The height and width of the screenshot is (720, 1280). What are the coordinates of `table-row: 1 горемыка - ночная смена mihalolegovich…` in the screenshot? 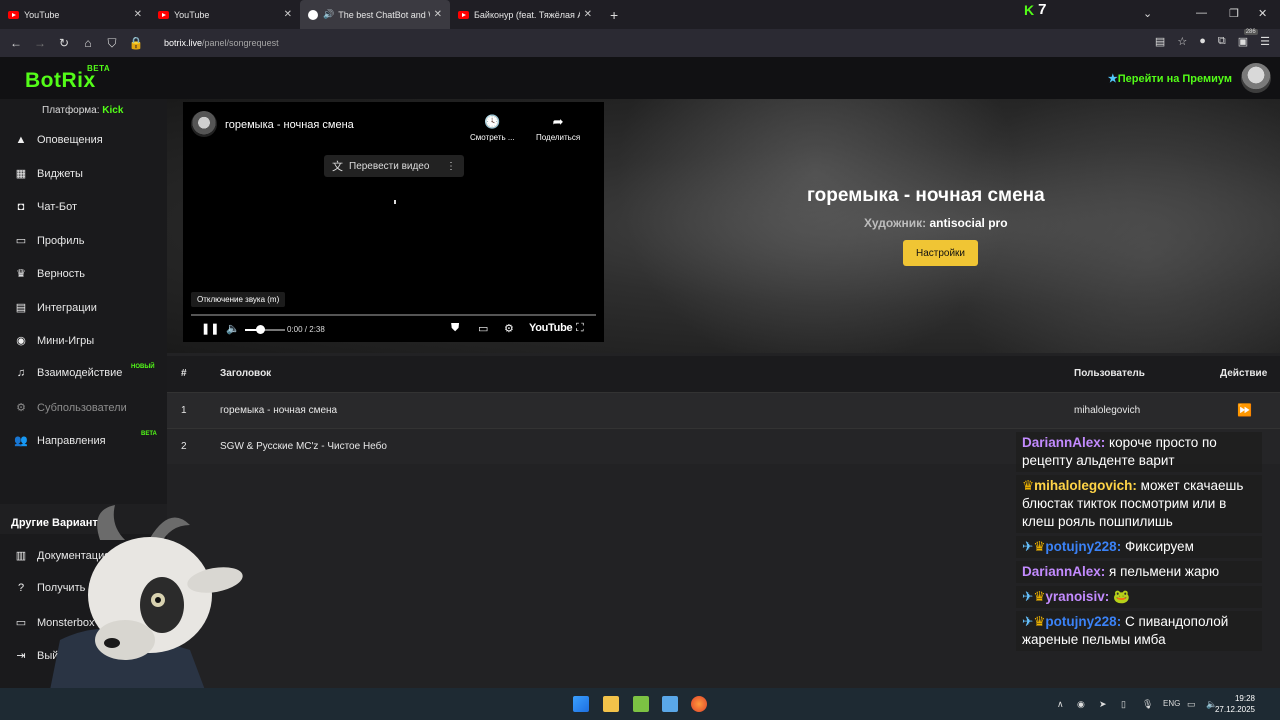 It's located at (723, 410).